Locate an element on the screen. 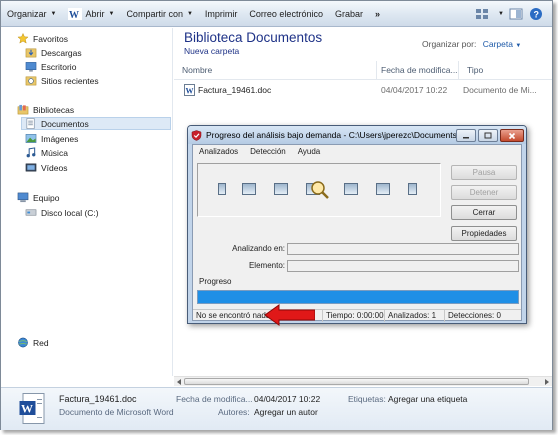 Image resolution: width=558 pixels, height=435 pixels. details-tags-label: Etiquetas: is located at coordinates (367, 399).